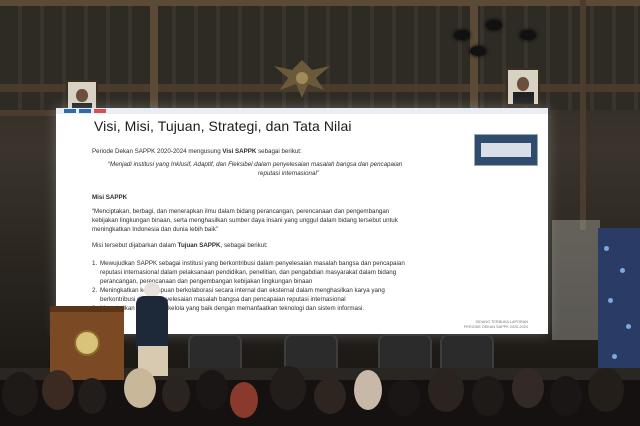 The height and width of the screenshot is (426, 640). What do you see at coordinates (156, 151) in the screenshot?
I see `period-intro: Periode Dekan SAPPK 2020-2024 mengusung` at bounding box center [156, 151].